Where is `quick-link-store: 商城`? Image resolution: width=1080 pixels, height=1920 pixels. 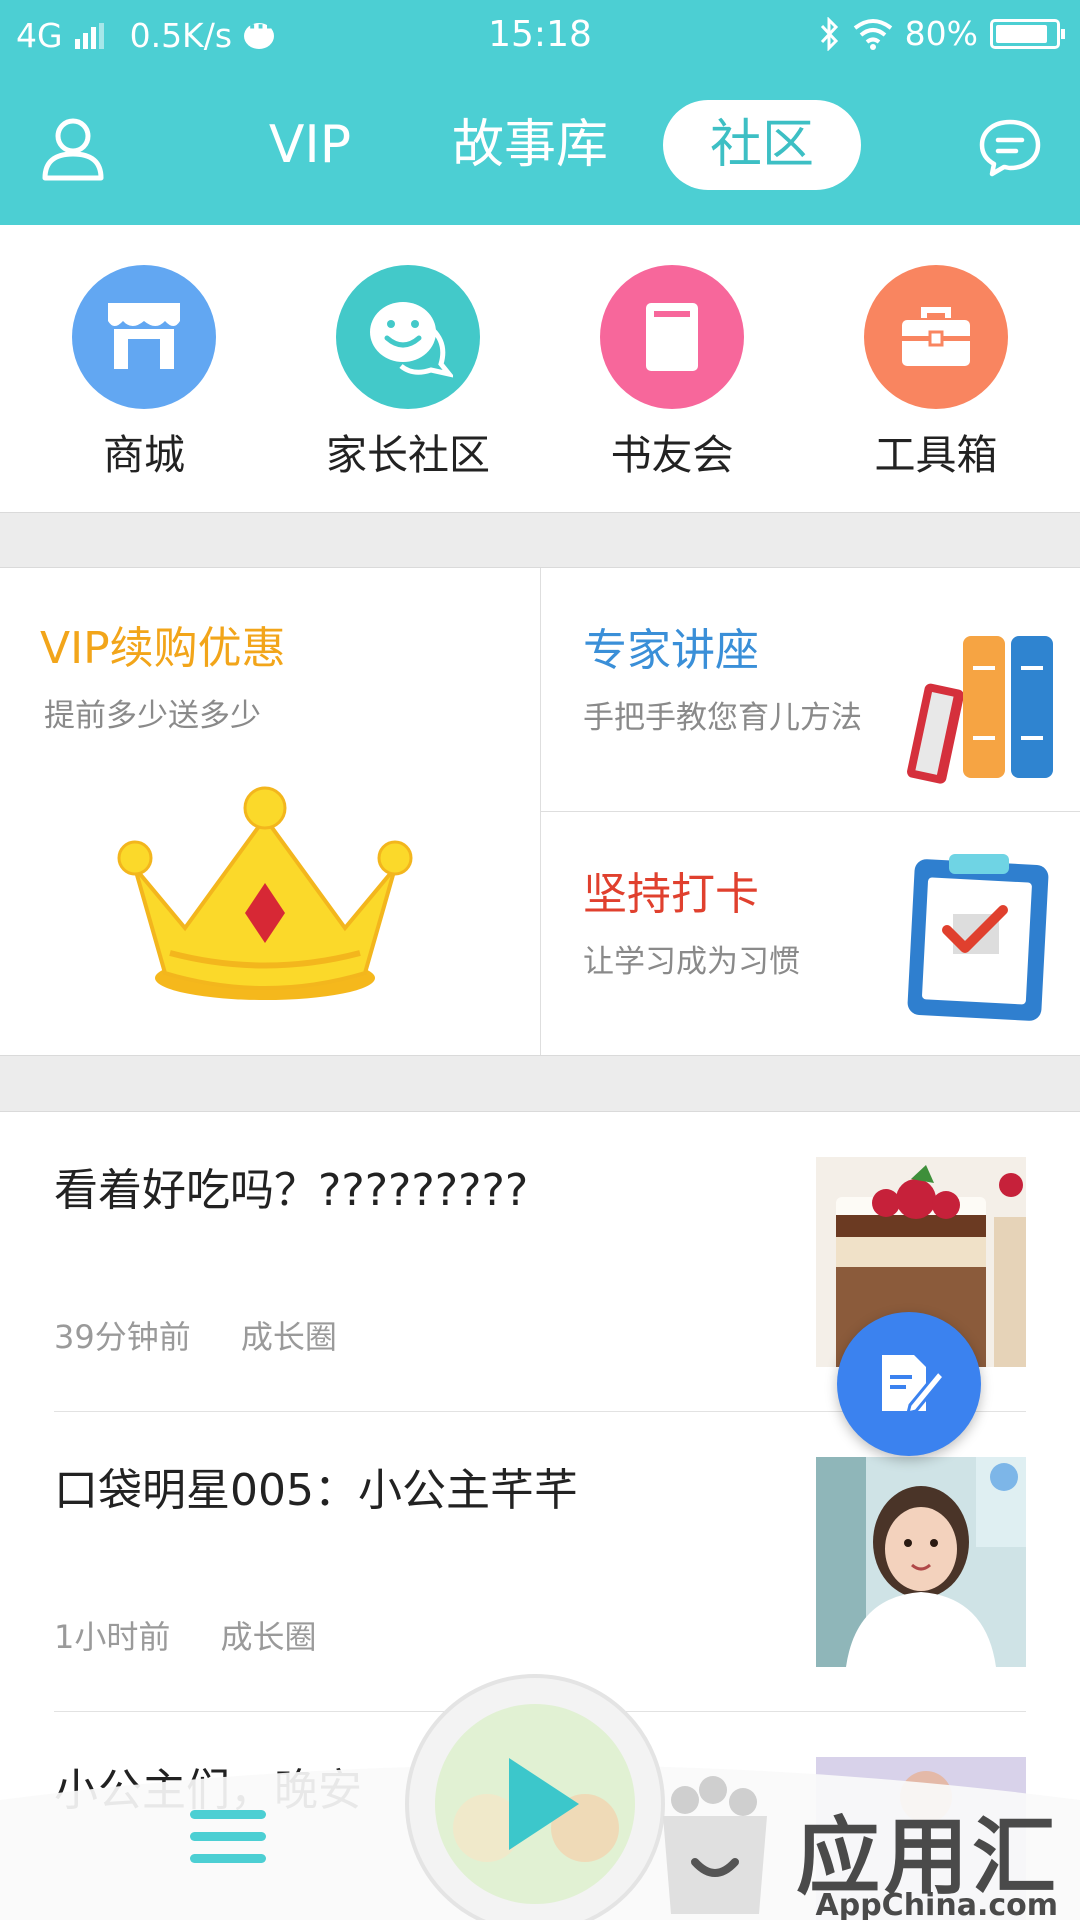
quick-link-store: 商城 is located at coordinates (144, 373).